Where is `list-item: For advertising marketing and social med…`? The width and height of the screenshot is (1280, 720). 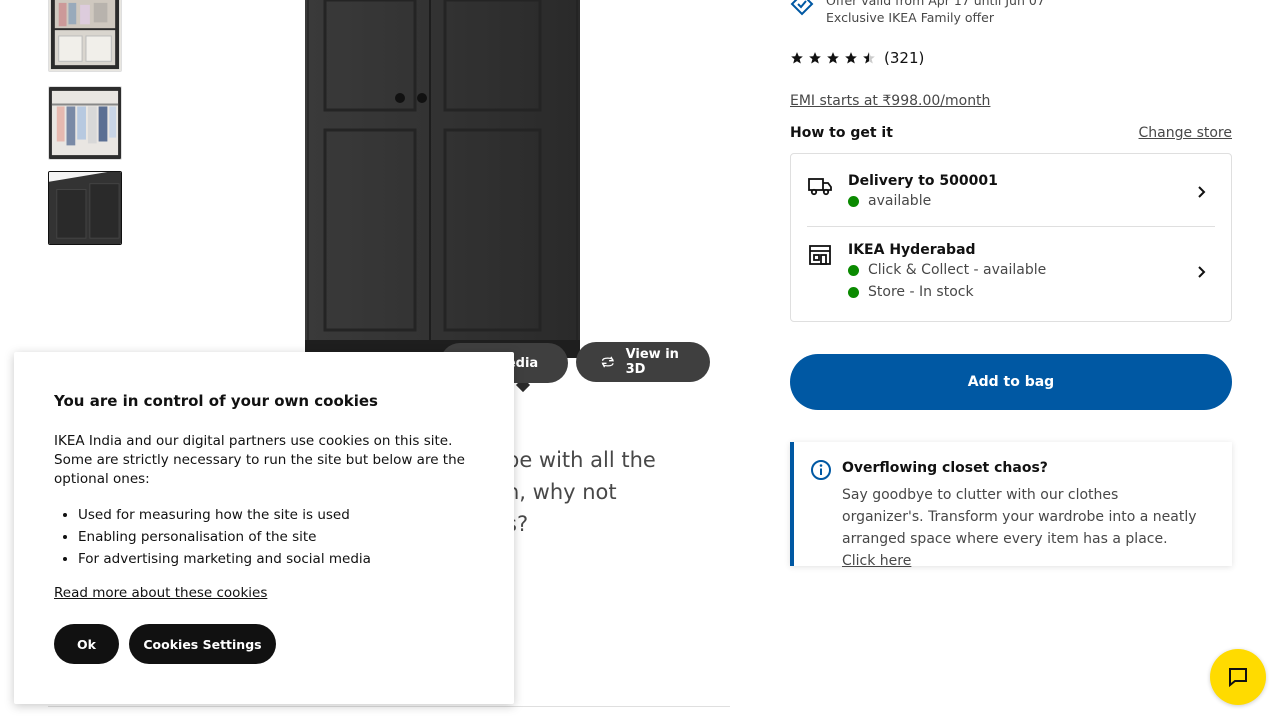 list-item: For advertising marketing and social med… is located at coordinates (224, 559).